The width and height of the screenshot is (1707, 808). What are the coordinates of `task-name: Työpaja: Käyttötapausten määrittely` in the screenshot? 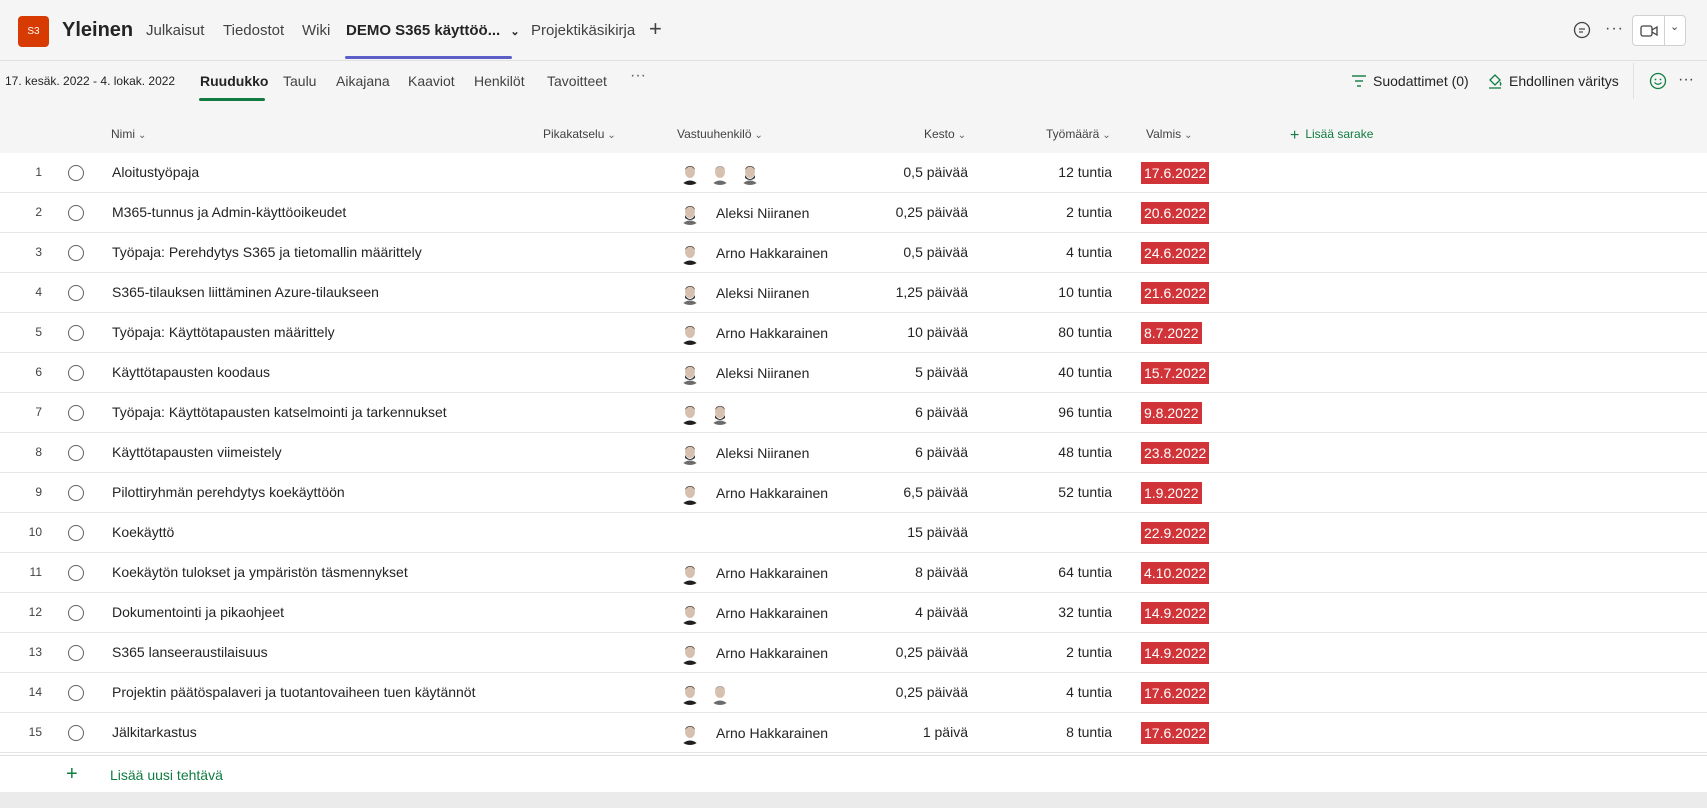 It's located at (223, 332).